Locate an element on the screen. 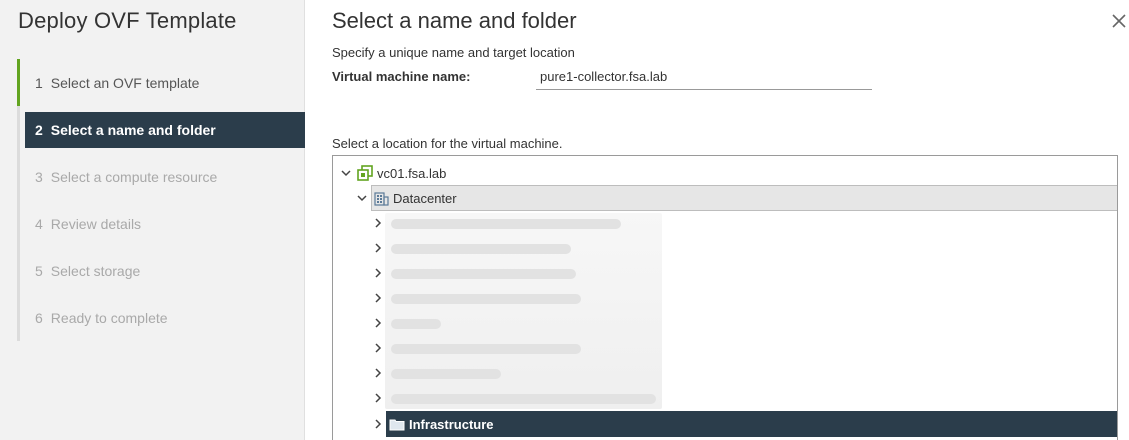 This screenshot has height=440, width=1129. step-review-details: 4 Review details is located at coordinates (161, 223).